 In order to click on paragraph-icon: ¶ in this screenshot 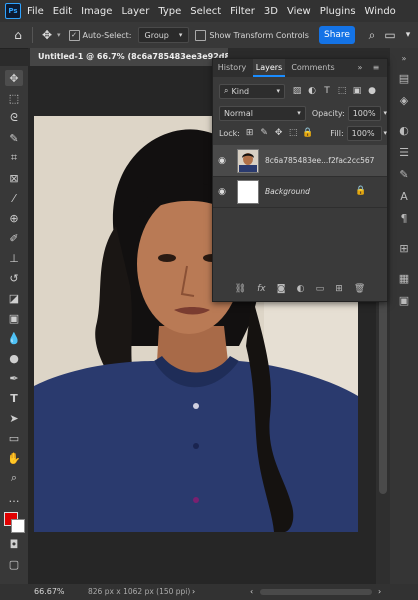, I will do `click(404, 218)`.